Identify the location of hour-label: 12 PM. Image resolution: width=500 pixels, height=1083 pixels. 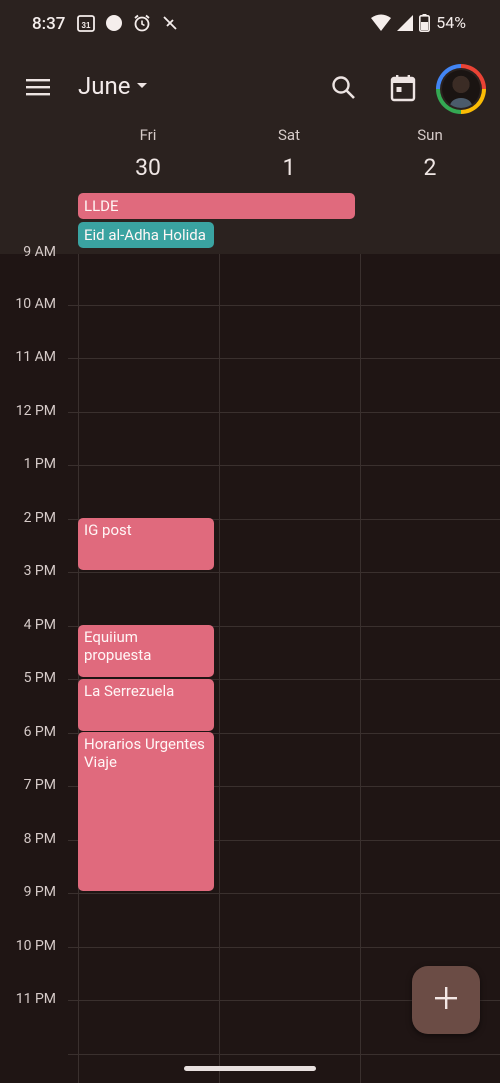
(35, 411).